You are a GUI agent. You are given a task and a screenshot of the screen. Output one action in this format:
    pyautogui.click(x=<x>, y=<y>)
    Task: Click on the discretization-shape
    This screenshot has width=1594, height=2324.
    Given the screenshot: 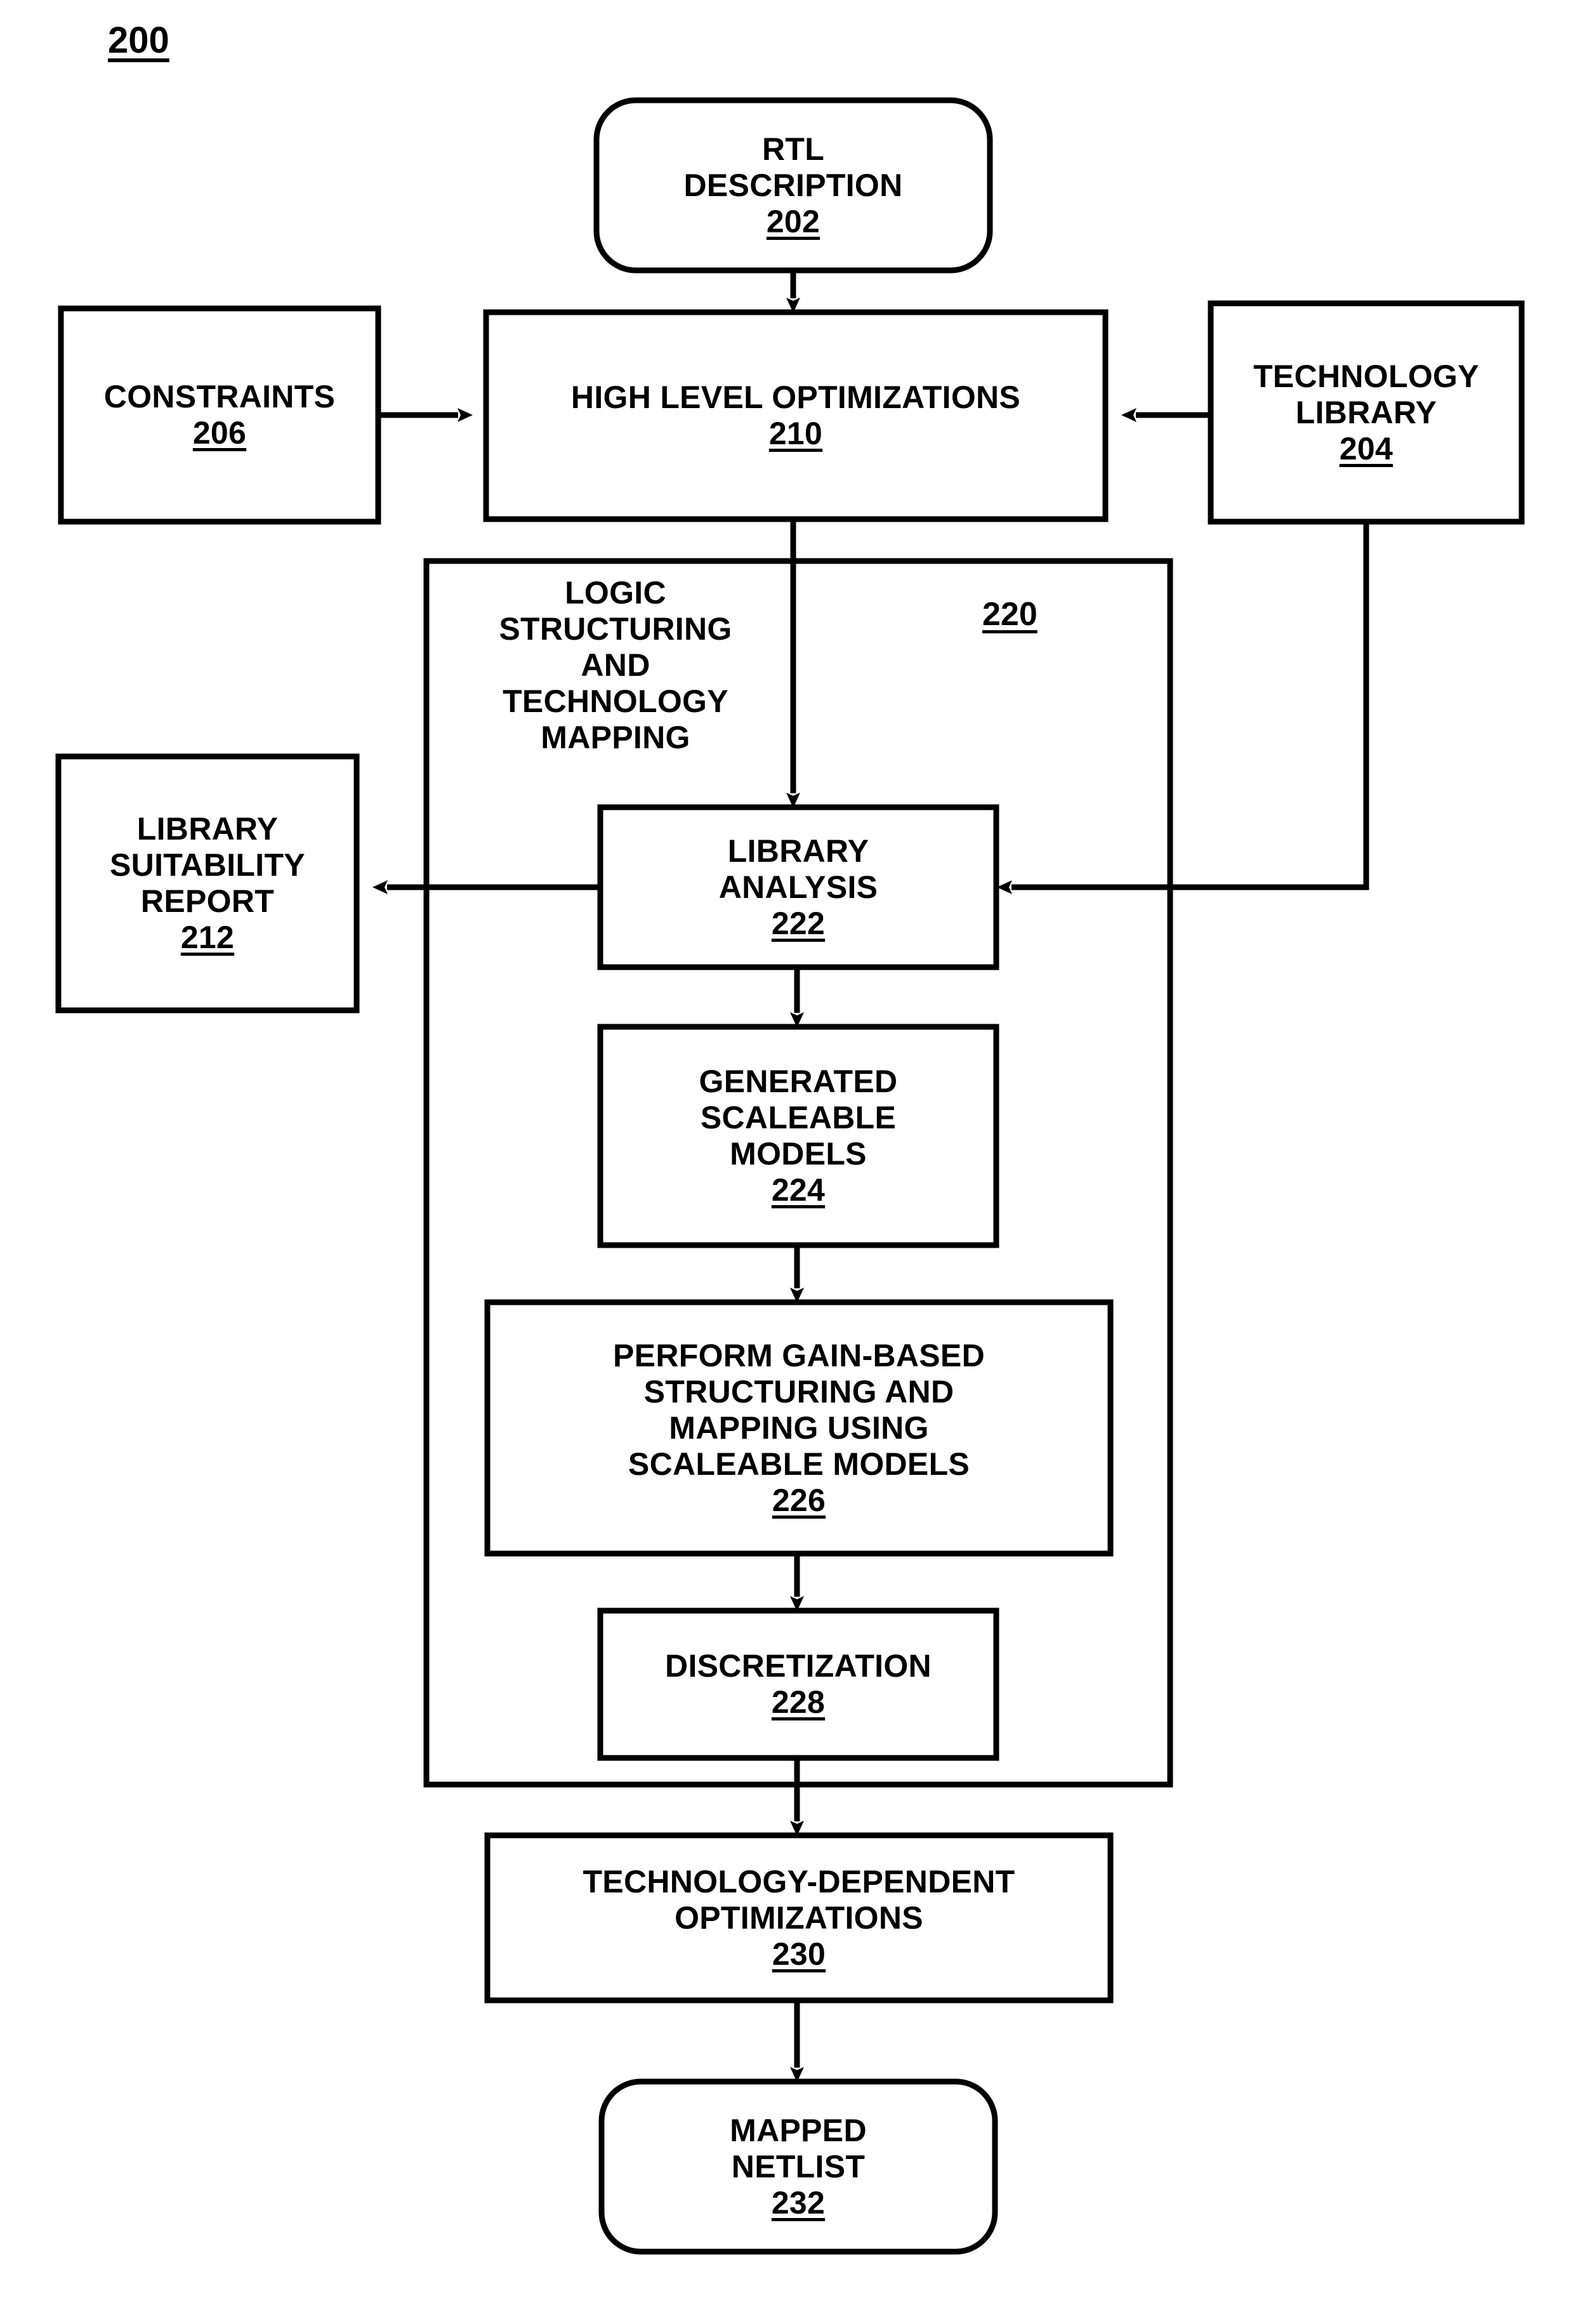 What is the action you would take?
    pyautogui.click(x=798, y=1684)
    